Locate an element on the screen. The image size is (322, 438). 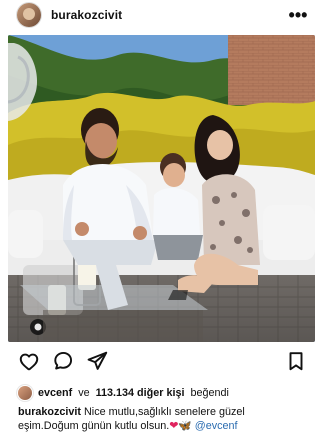
heart-outline-icon is located at coordinates (29, 361).